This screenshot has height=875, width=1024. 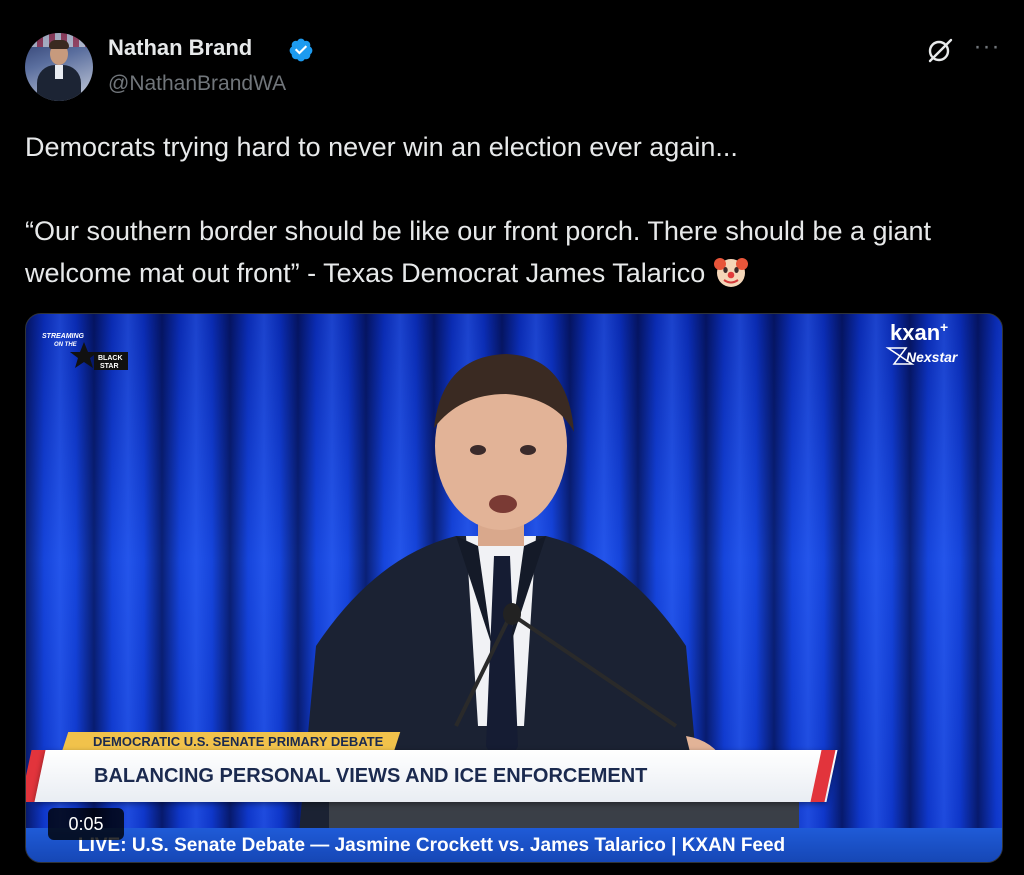 What do you see at coordinates (109, 366) in the screenshot?
I see `svg-text: STAR` at bounding box center [109, 366].